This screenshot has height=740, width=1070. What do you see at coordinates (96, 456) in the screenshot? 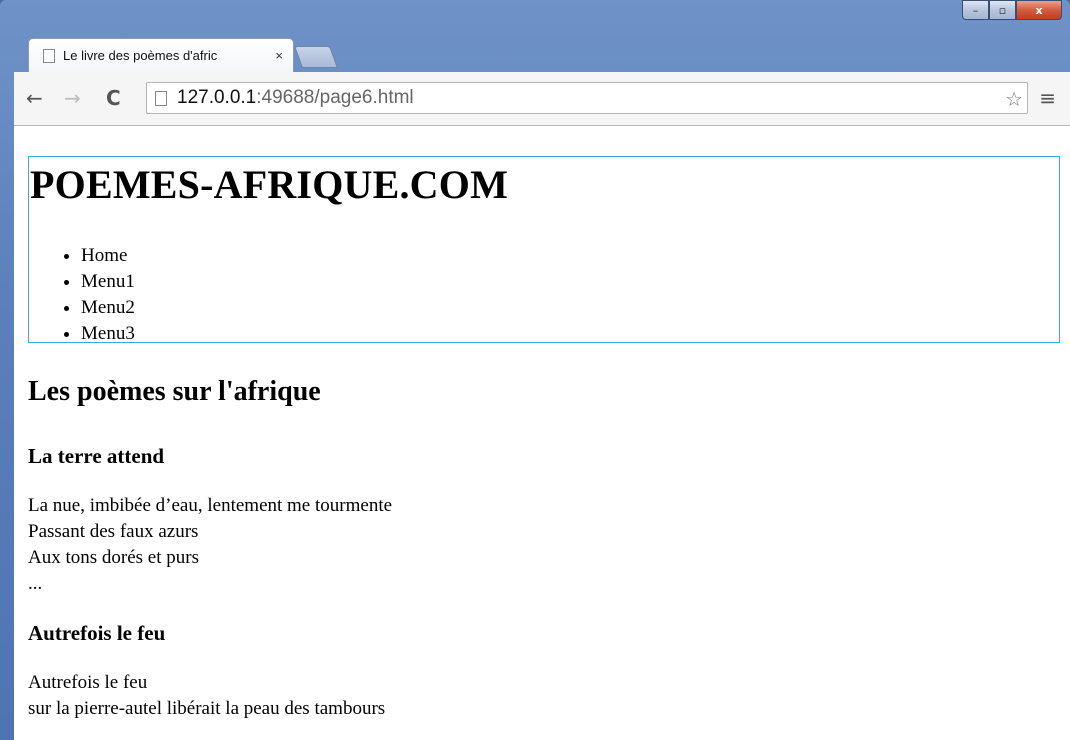
I see `poem-title: La terre attend` at bounding box center [96, 456].